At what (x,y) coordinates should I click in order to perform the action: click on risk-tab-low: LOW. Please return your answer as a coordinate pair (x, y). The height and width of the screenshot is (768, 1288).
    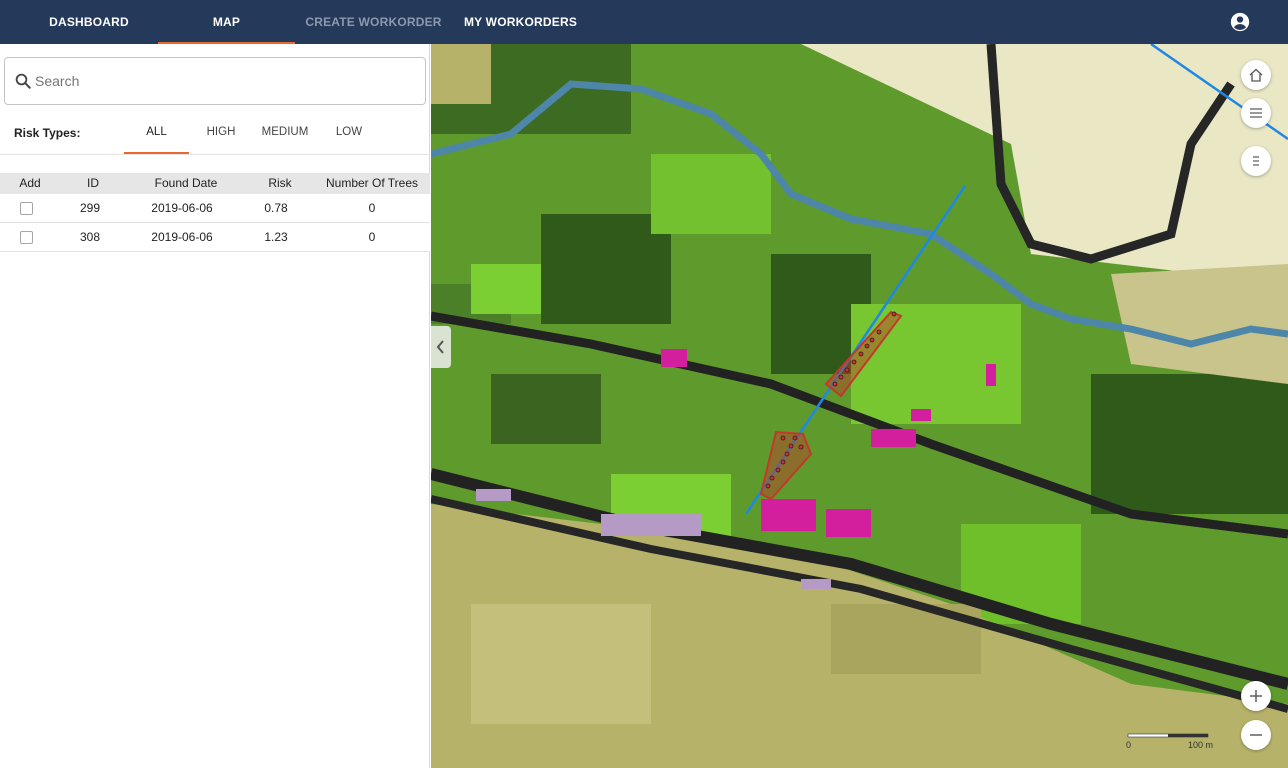
    Looking at the image, I should click on (349, 136).